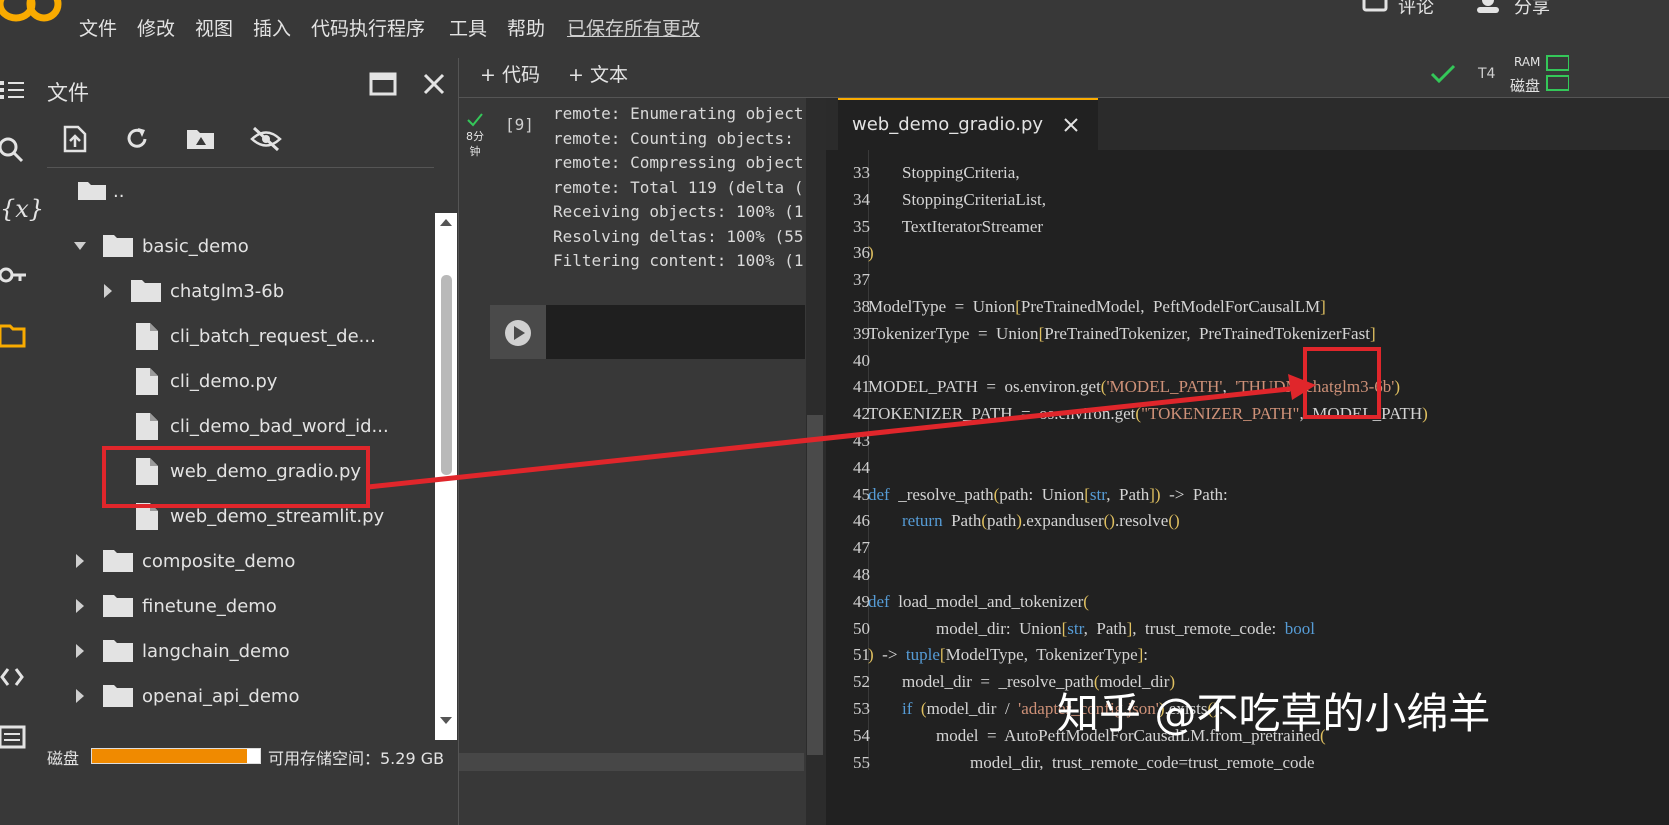  What do you see at coordinates (195, 192) in the screenshot?
I see `tree-item-parent: ..` at bounding box center [195, 192].